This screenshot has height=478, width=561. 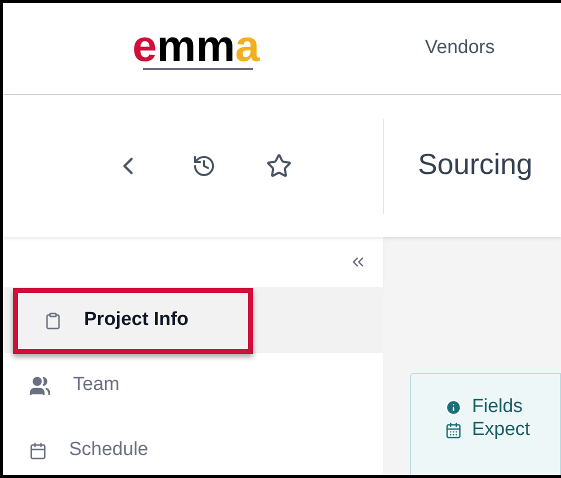 I want to click on sidebar-item: Project Info, so click(x=133, y=321).